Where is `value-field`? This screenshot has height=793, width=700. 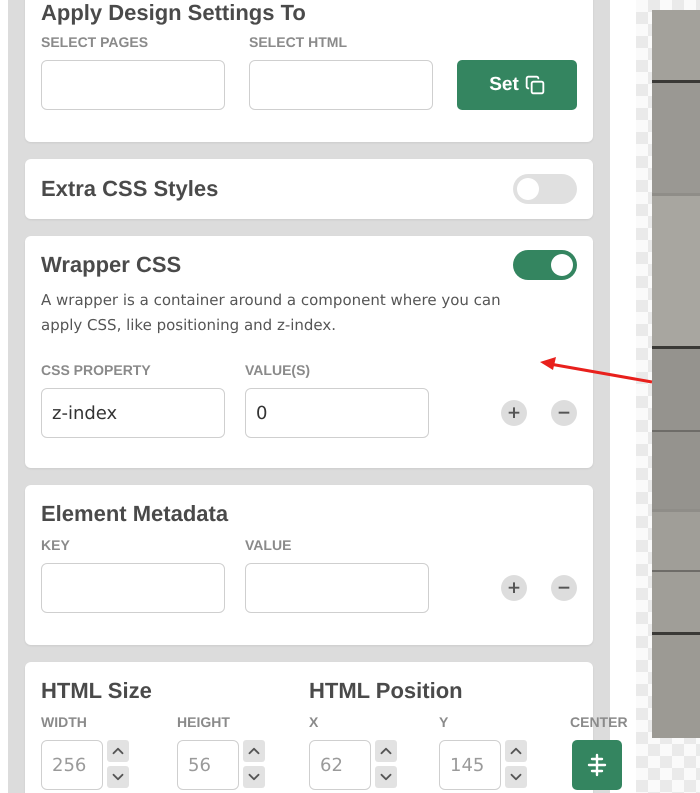 value-field is located at coordinates (337, 588).